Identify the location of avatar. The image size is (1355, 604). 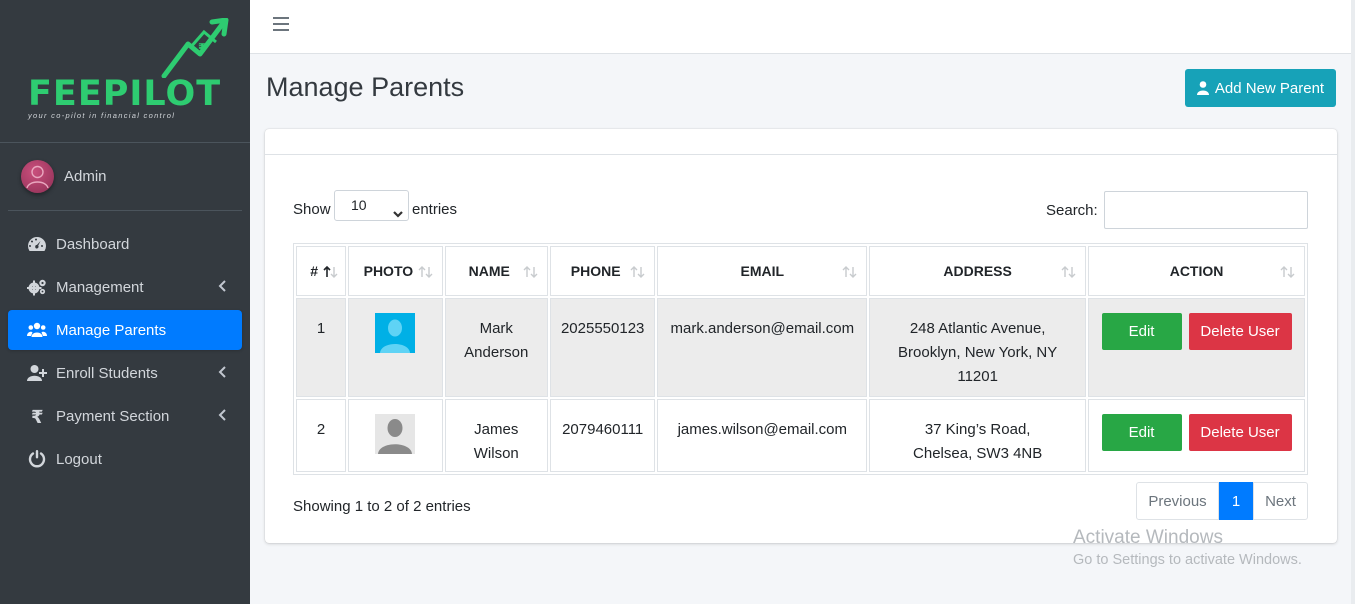
(37, 176).